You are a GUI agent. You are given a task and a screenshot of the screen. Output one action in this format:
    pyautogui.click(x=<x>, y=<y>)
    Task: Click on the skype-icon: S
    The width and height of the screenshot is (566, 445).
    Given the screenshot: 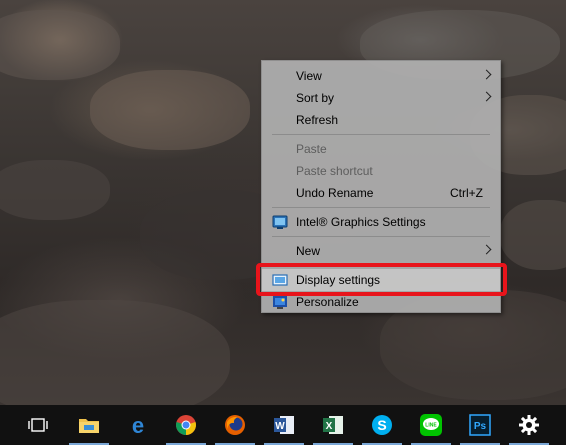 What is the action you would take?
    pyautogui.click(x=382, y=425)
    